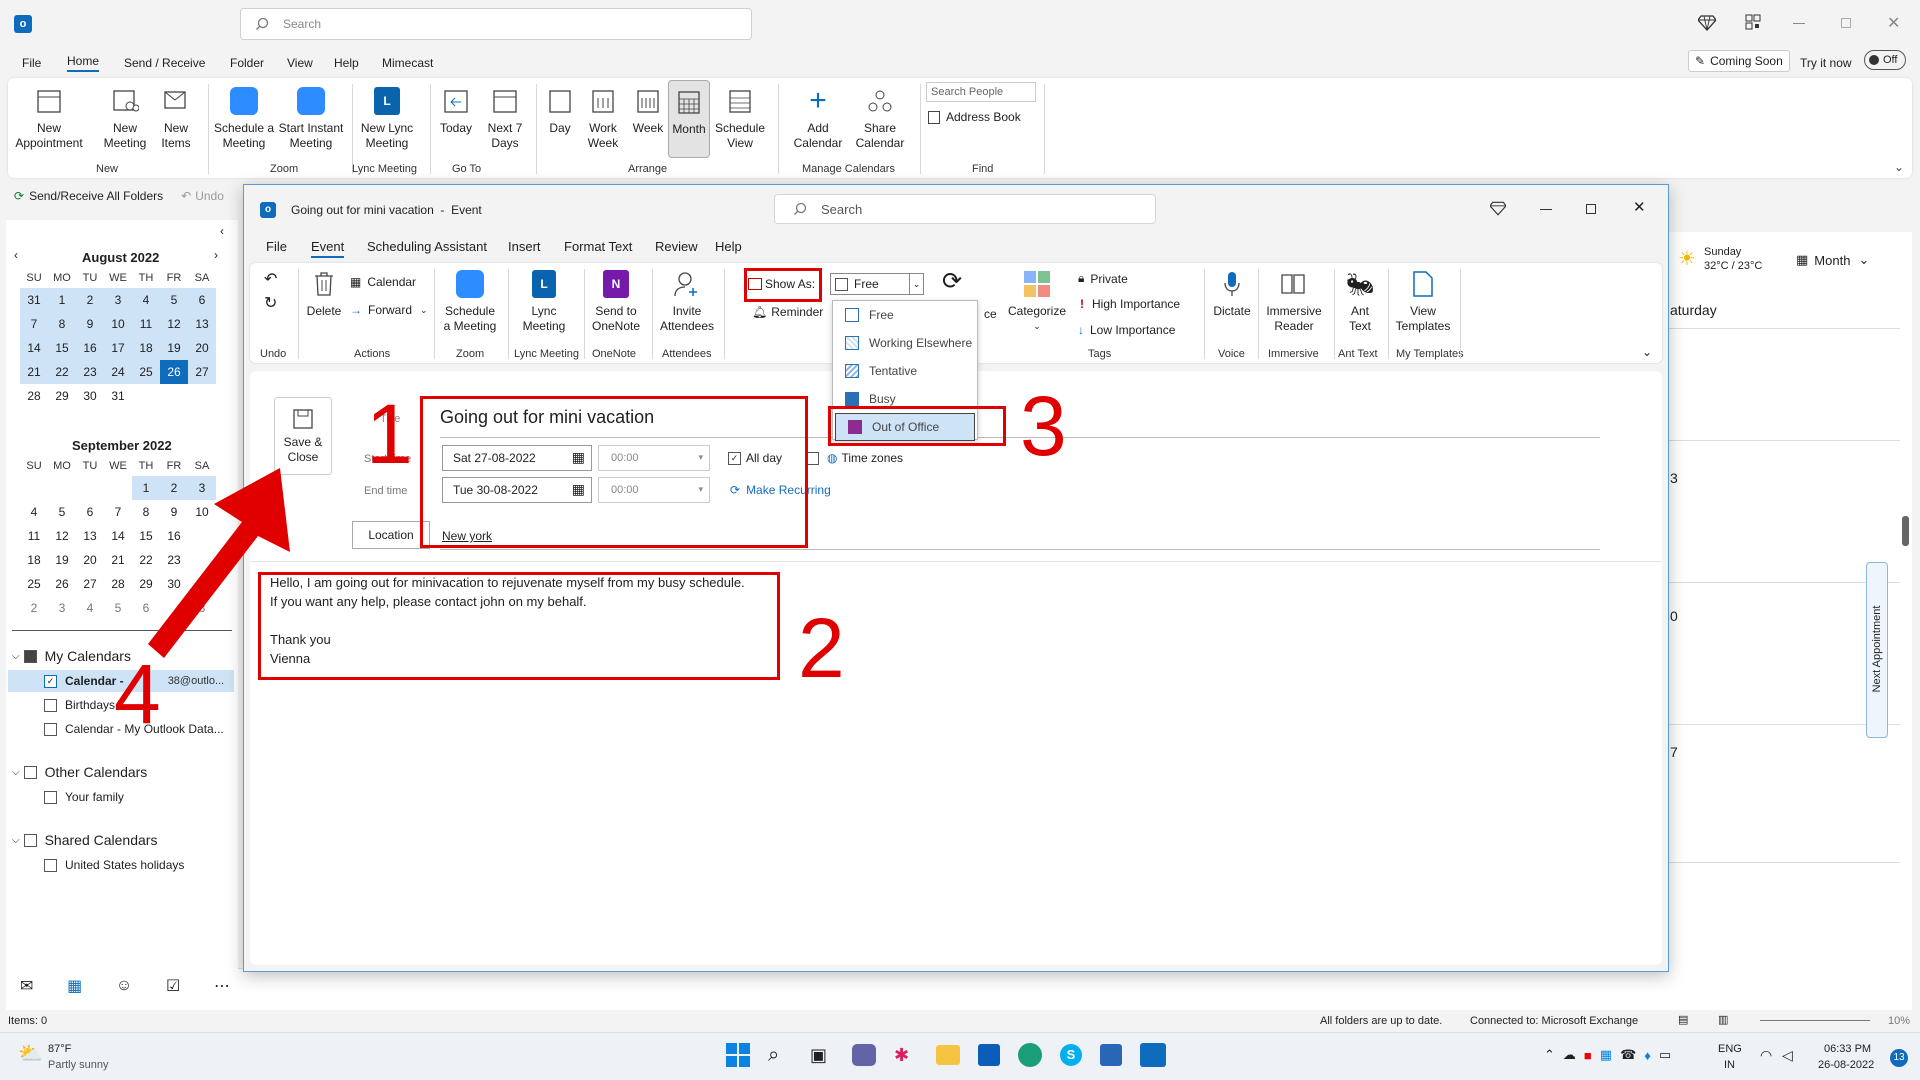 The image size is (1920, 1080). Describe the element at coordinates (689, 119) in the screenshot. I see `month-view-button: Month` at that location.